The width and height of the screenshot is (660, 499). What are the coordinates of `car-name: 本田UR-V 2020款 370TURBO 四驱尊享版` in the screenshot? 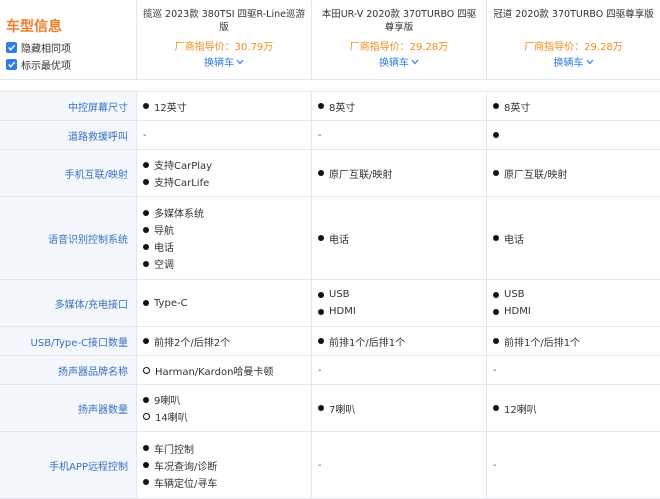 It's located at (399, 21).